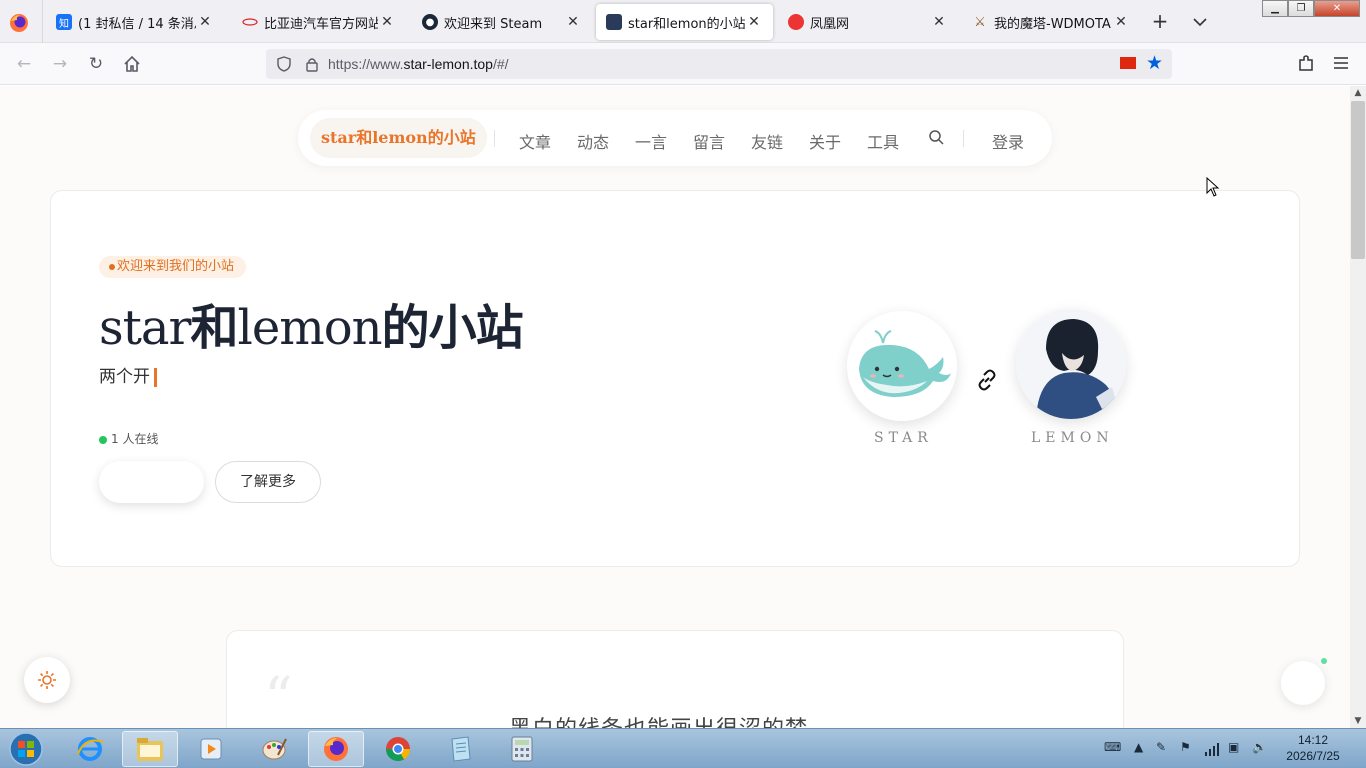 This screenshot has width=1366, height=768. Describe the element at coordinates (132, 64) in the screenshot. I see `home-icon` at that location.